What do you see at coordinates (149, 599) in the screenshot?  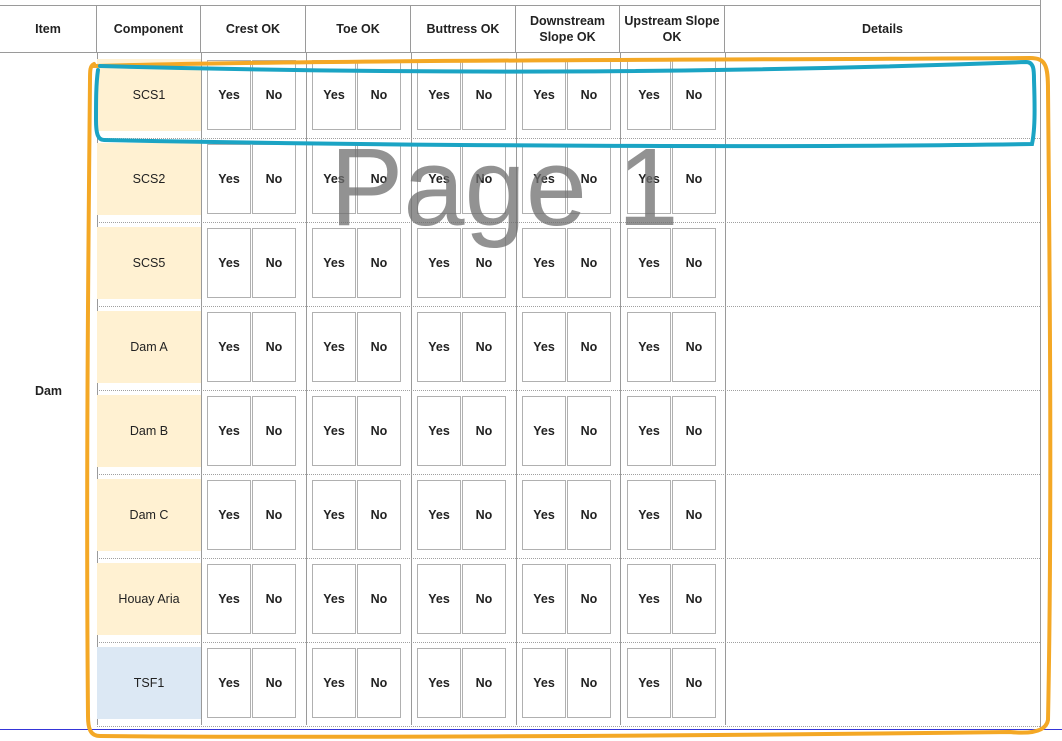 I see `component-cell: Houay Aria` at bounding box center [149, 599].